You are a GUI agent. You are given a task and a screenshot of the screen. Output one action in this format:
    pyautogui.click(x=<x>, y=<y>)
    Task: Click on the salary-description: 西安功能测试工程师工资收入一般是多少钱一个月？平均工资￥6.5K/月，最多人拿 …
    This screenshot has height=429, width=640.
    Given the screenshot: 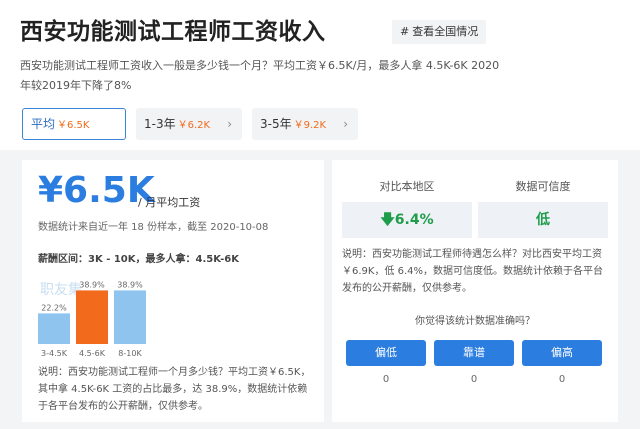 What is the action you would take?
    pyautogui.click(x=260, y=75)
    